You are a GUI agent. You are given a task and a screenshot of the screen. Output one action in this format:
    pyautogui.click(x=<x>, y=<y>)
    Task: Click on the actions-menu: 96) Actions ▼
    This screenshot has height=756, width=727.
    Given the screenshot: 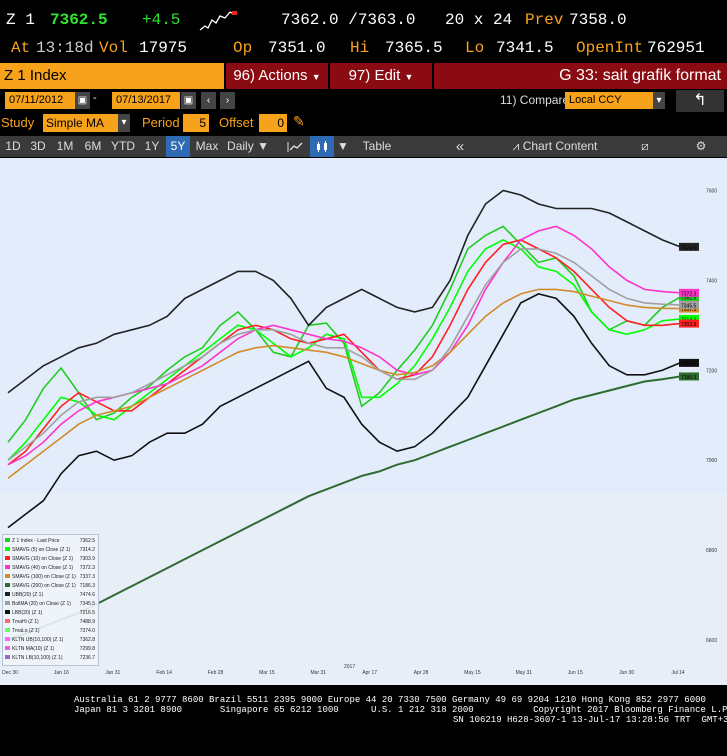 What is the action you would take?
    pyautogui.click(x=277, y=76)
    